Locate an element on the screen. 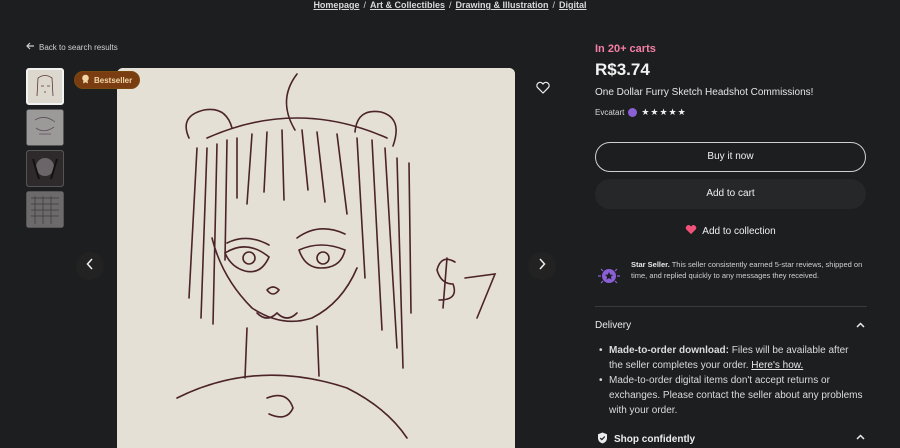 This screenshot has width=900, height=448. breadcrumb-digital: Digital is located at coordinates (573, 5).